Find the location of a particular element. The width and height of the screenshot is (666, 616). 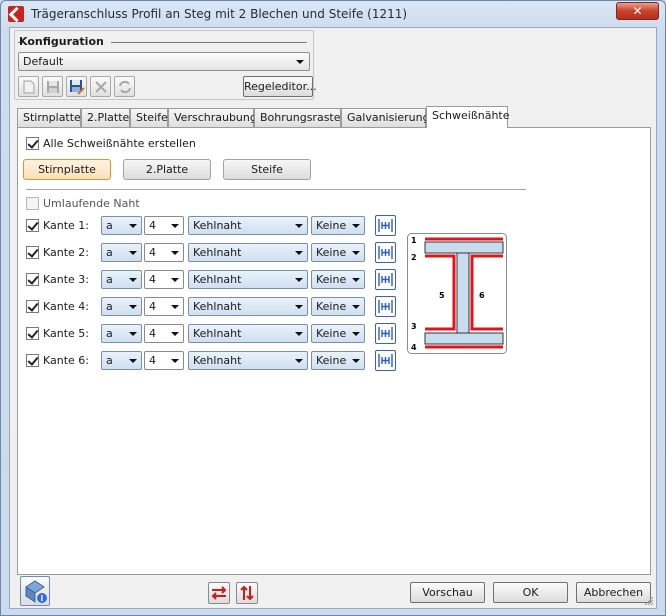

save-as-config-button is located at coordinates (76, 86).